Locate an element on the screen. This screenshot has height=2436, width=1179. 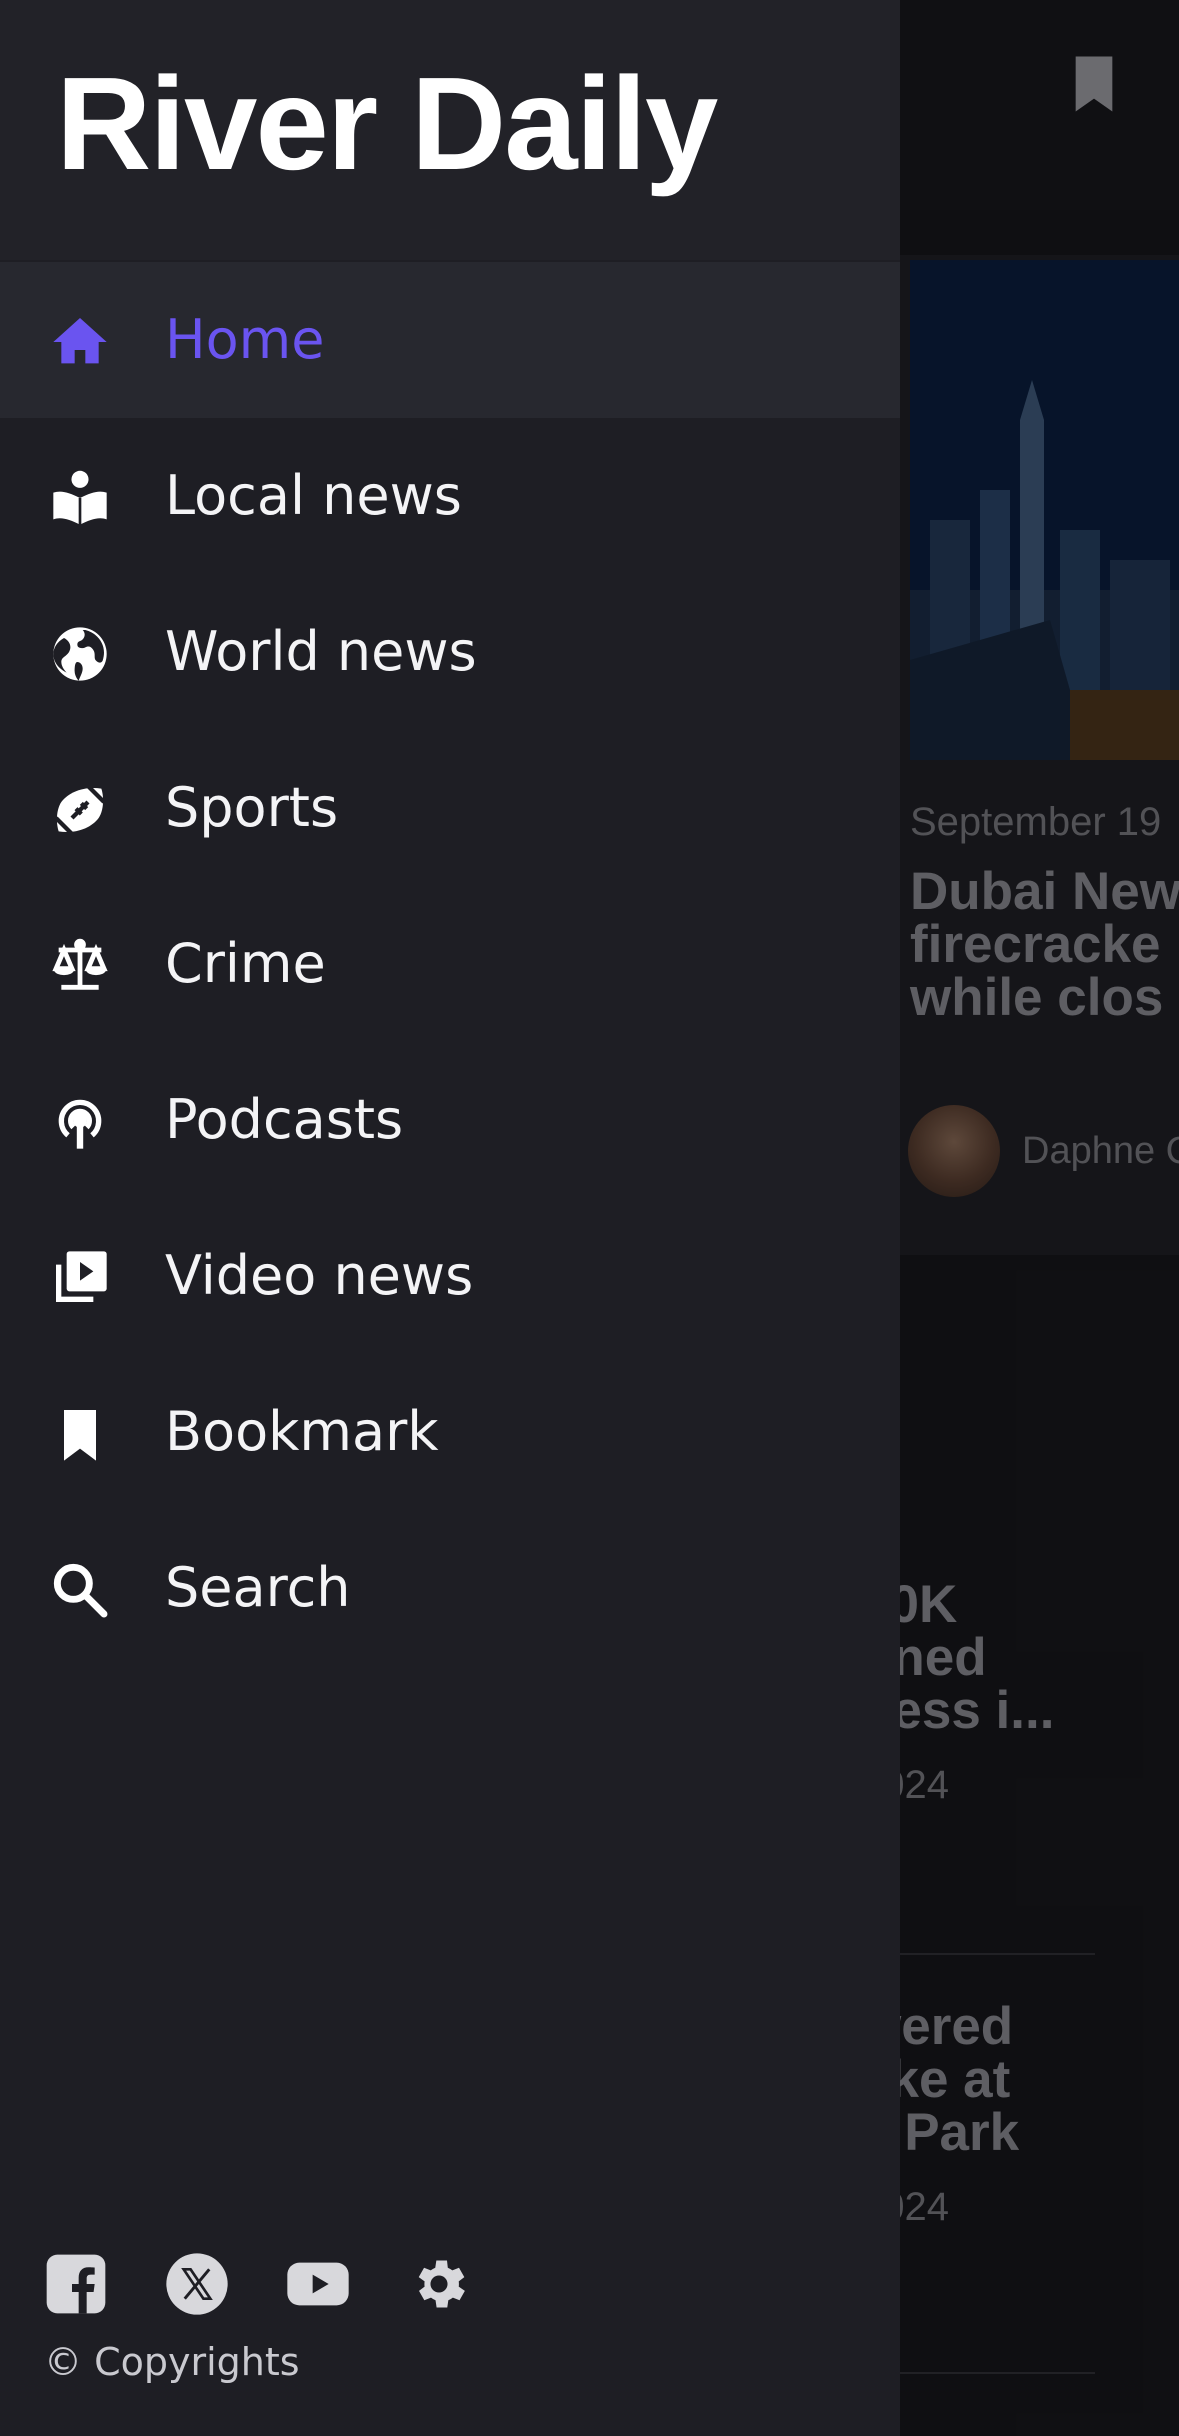
nav-item-search: Search is located at coordinates (450, 1588).